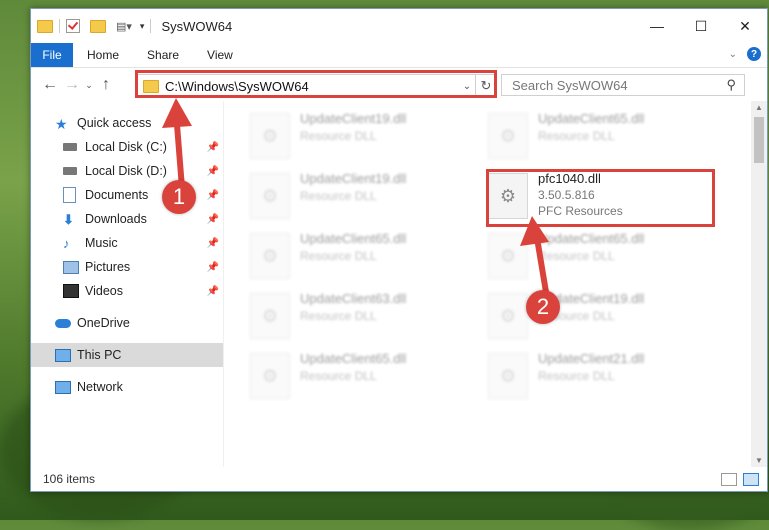 The width and height of the screenshot is (769, 530). I want to click on annotation-badge-2: 2, so click(543, 307).